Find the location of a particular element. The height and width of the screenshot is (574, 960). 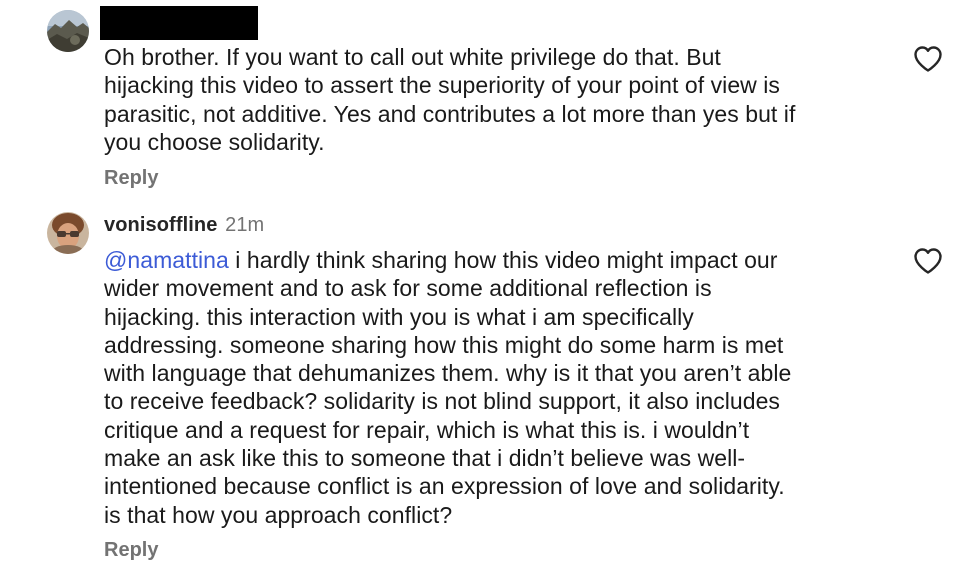

timestamp: 21m is located at coordinates (245, 225).